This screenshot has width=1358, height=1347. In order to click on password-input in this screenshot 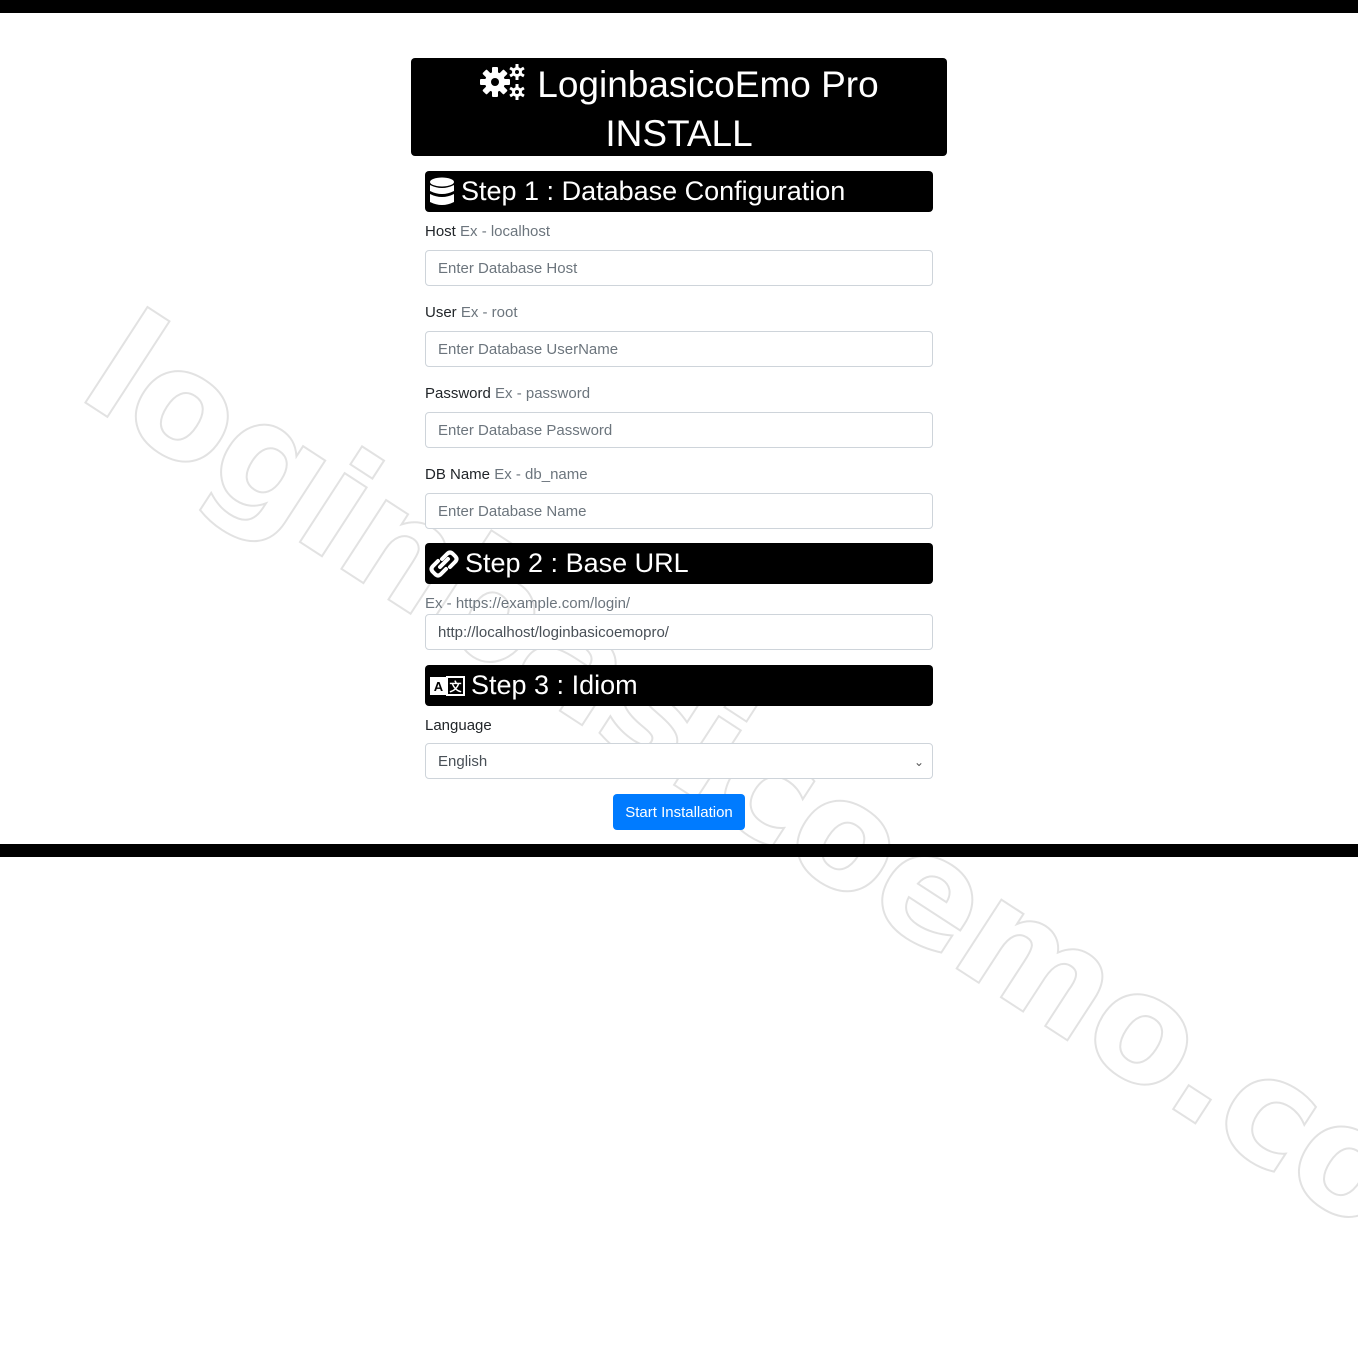, I will do `click(679, 430)`.